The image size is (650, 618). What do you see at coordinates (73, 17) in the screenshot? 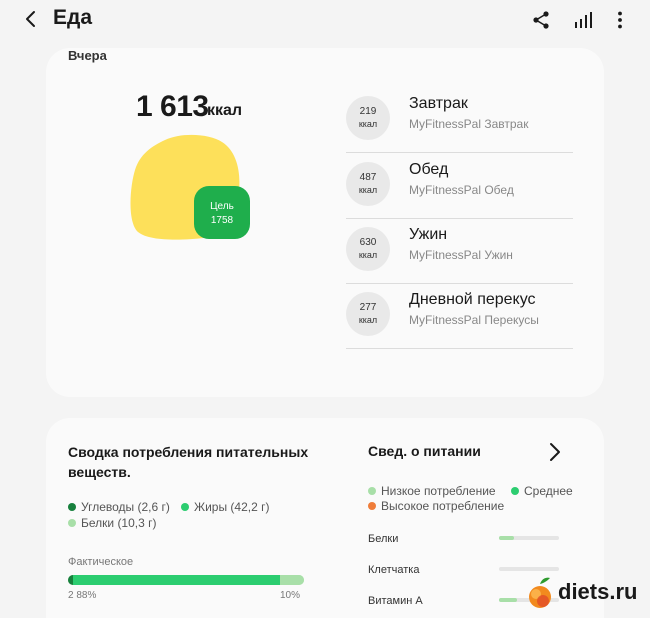
I see `page-title: Еда` at bounding box center [73, 17].